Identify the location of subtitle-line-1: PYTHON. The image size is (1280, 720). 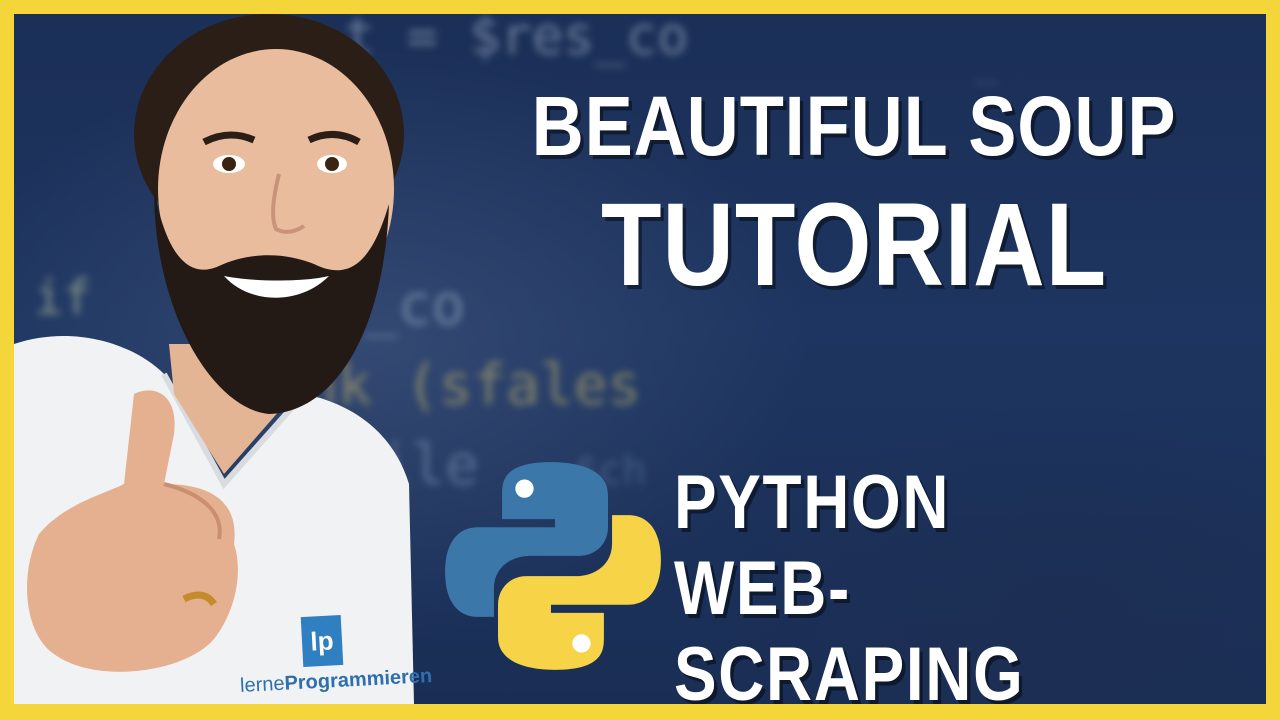
(812, 502).